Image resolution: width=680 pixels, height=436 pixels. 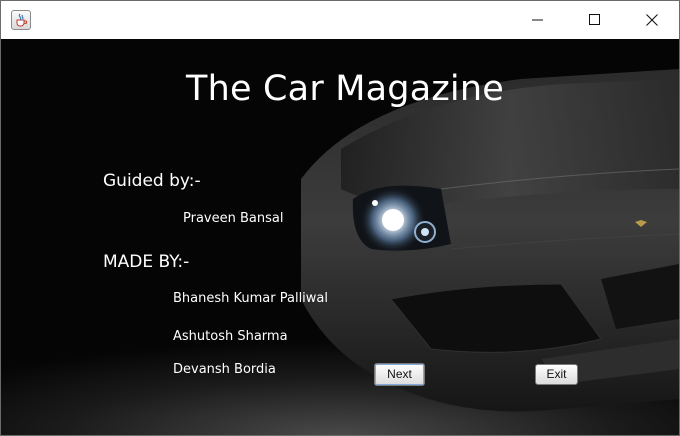 What do you see at coordinates (224, 369) in the screenshot?
I see `author-name: Devansh Bordia` at bounding box center [224, 369].